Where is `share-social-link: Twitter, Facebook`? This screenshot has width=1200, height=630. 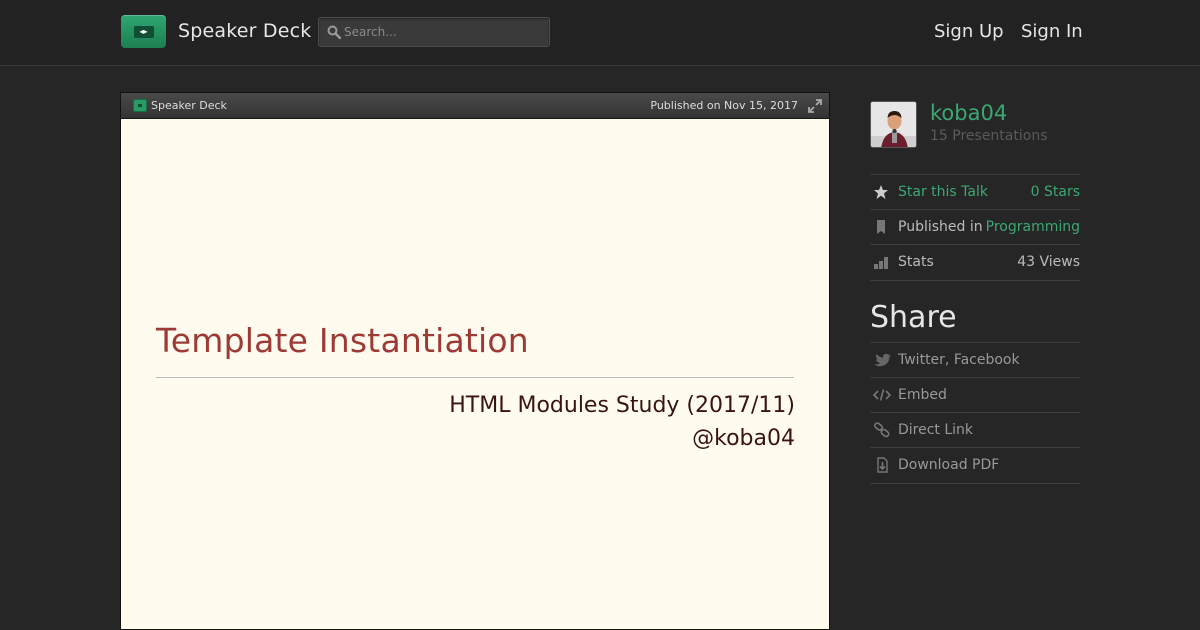
share-social-link: Twitter, Facebook is located at coordinates (959, 360).